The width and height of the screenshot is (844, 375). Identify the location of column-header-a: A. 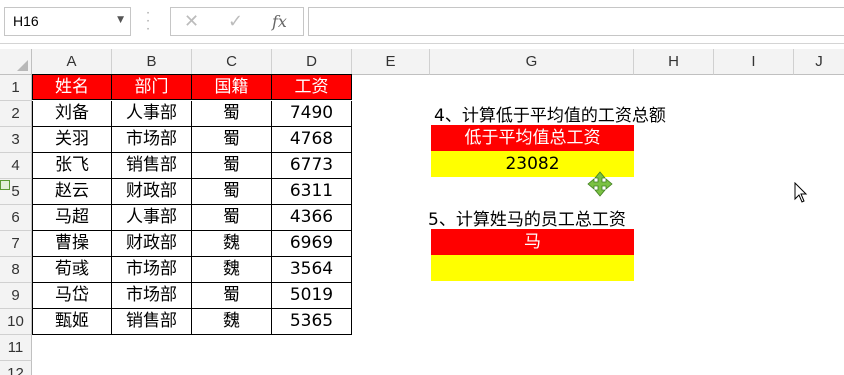
(72, 62).